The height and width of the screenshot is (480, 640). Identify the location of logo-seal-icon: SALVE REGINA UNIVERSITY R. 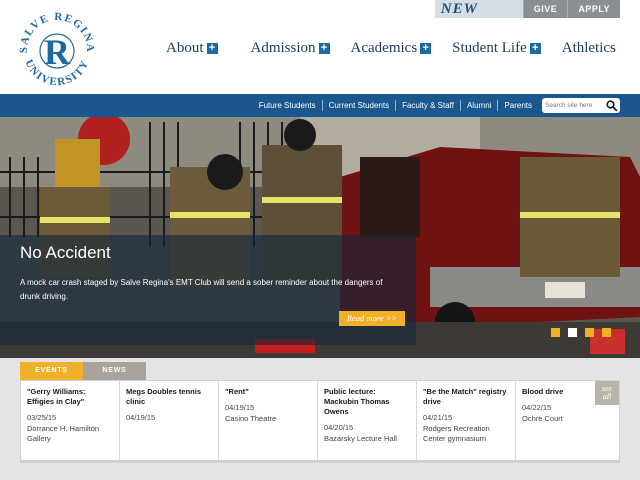
(56, 49).